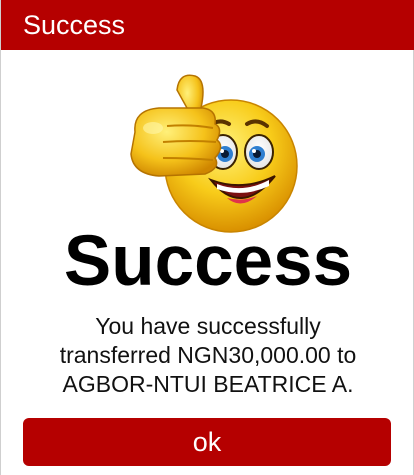 This screenshot has height=475, width=414. Describe the element at coordinates (208, 326) in the screenshot. I see `message-line: You have successfully` at that location.